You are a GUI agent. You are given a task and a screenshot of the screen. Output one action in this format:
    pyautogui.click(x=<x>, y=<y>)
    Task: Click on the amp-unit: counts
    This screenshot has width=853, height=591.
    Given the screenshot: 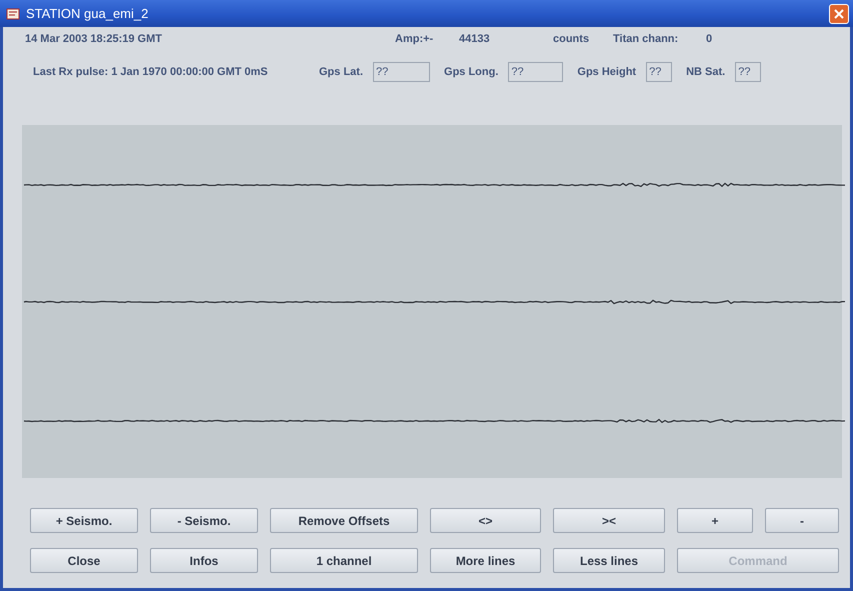 What is the action you would take?
    pyautogui.click(x=571, y=39)
    